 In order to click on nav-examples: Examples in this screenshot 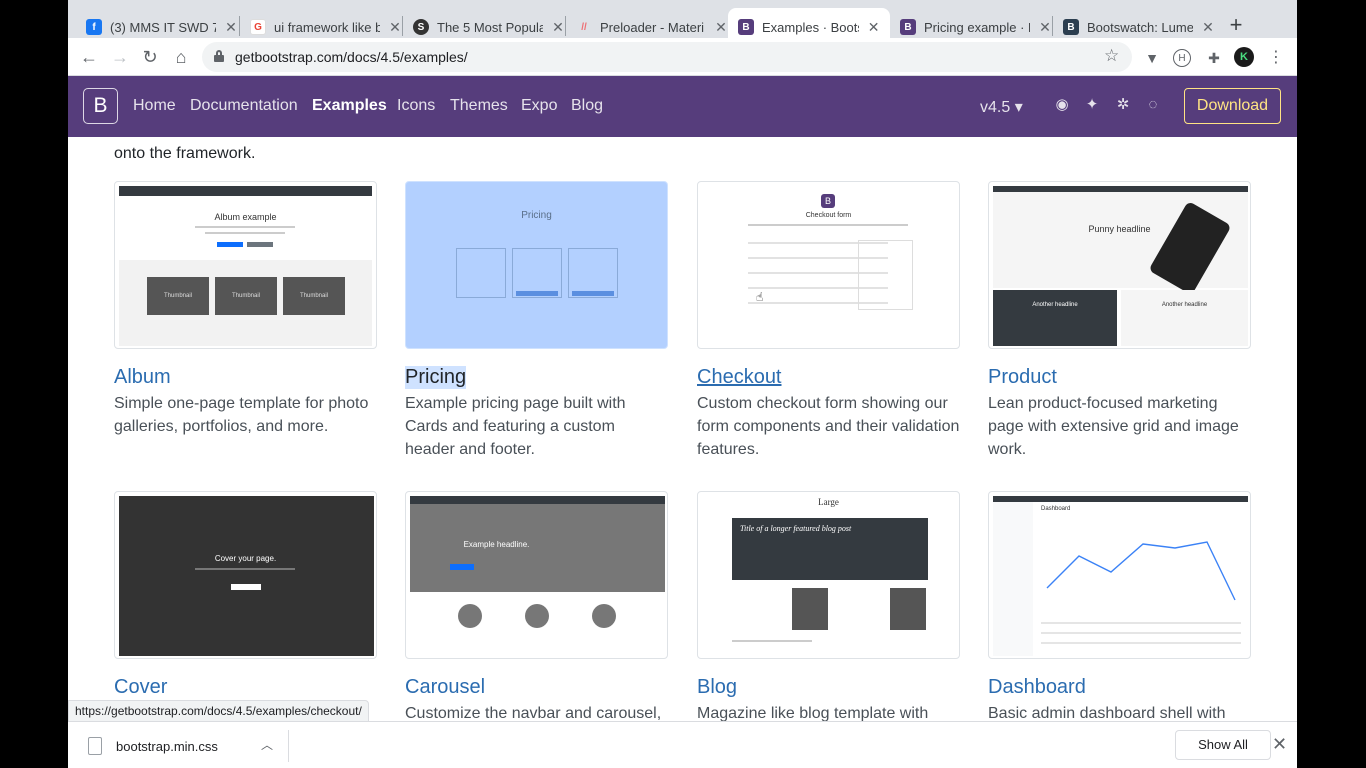, I will do `click(349, 106)`.